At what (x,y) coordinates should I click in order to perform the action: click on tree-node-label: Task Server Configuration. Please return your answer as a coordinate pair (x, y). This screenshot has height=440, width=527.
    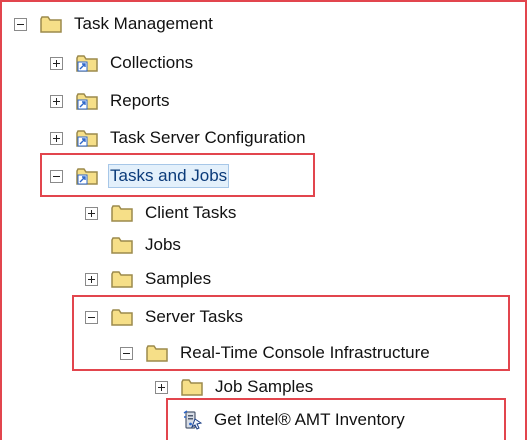
    Looking at the image, I should click on (208, 137).